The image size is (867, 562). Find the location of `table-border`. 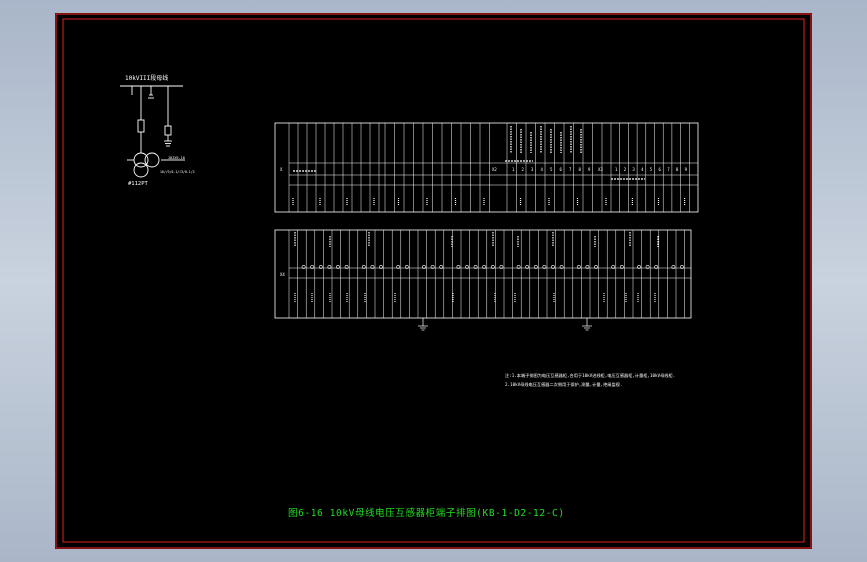

table-border is located at coordinates (483, 274).